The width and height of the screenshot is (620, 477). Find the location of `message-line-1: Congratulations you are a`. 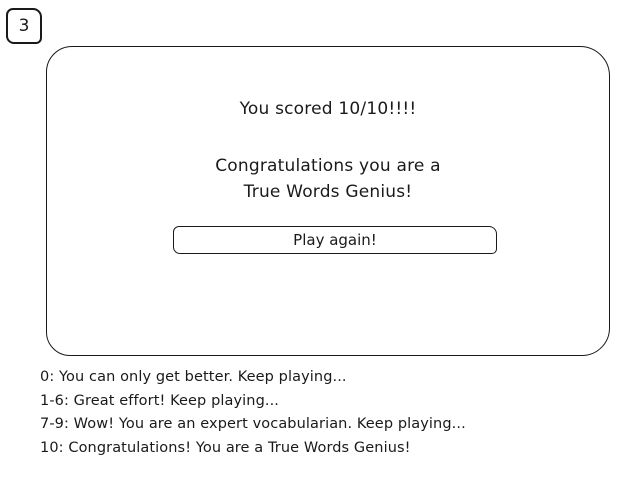

message-line-1: Congratulations you are a is located at coordinates (328, 166).